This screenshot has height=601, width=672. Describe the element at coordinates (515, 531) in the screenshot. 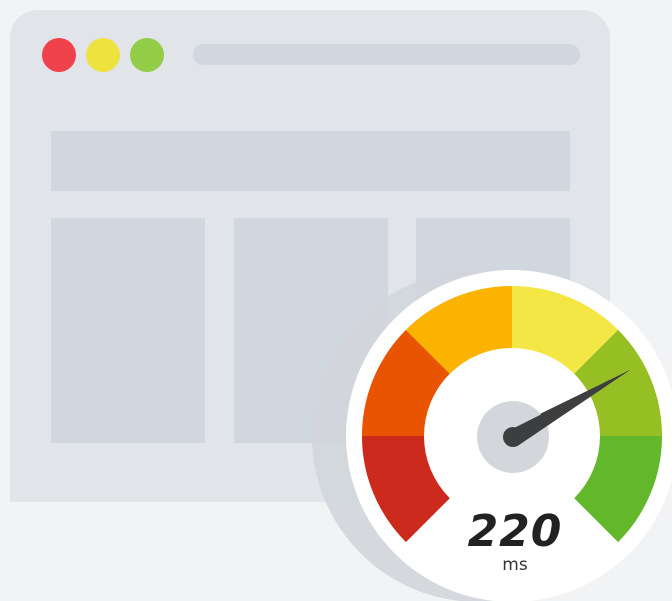

I see `response-time-value: 220` at that location.